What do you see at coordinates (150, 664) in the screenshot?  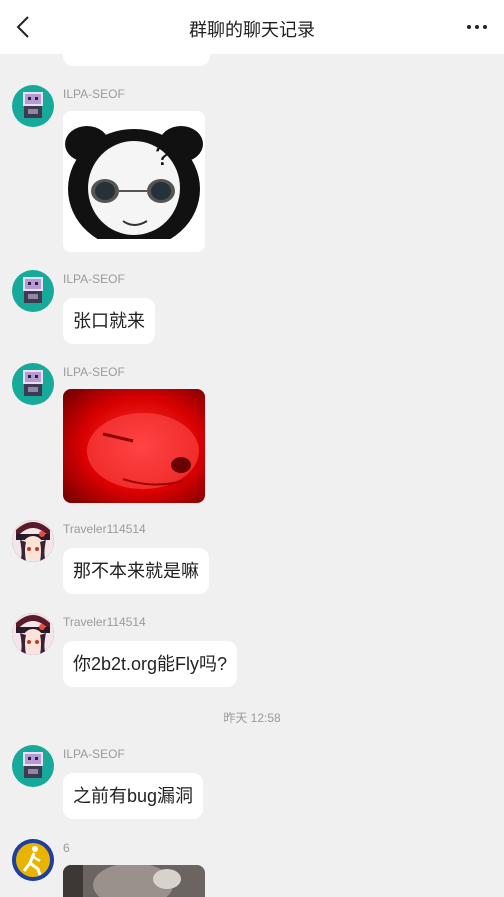 I see `message-bubble: 你2b2t.org能Fly吗?` at bounding box center [150, 664].